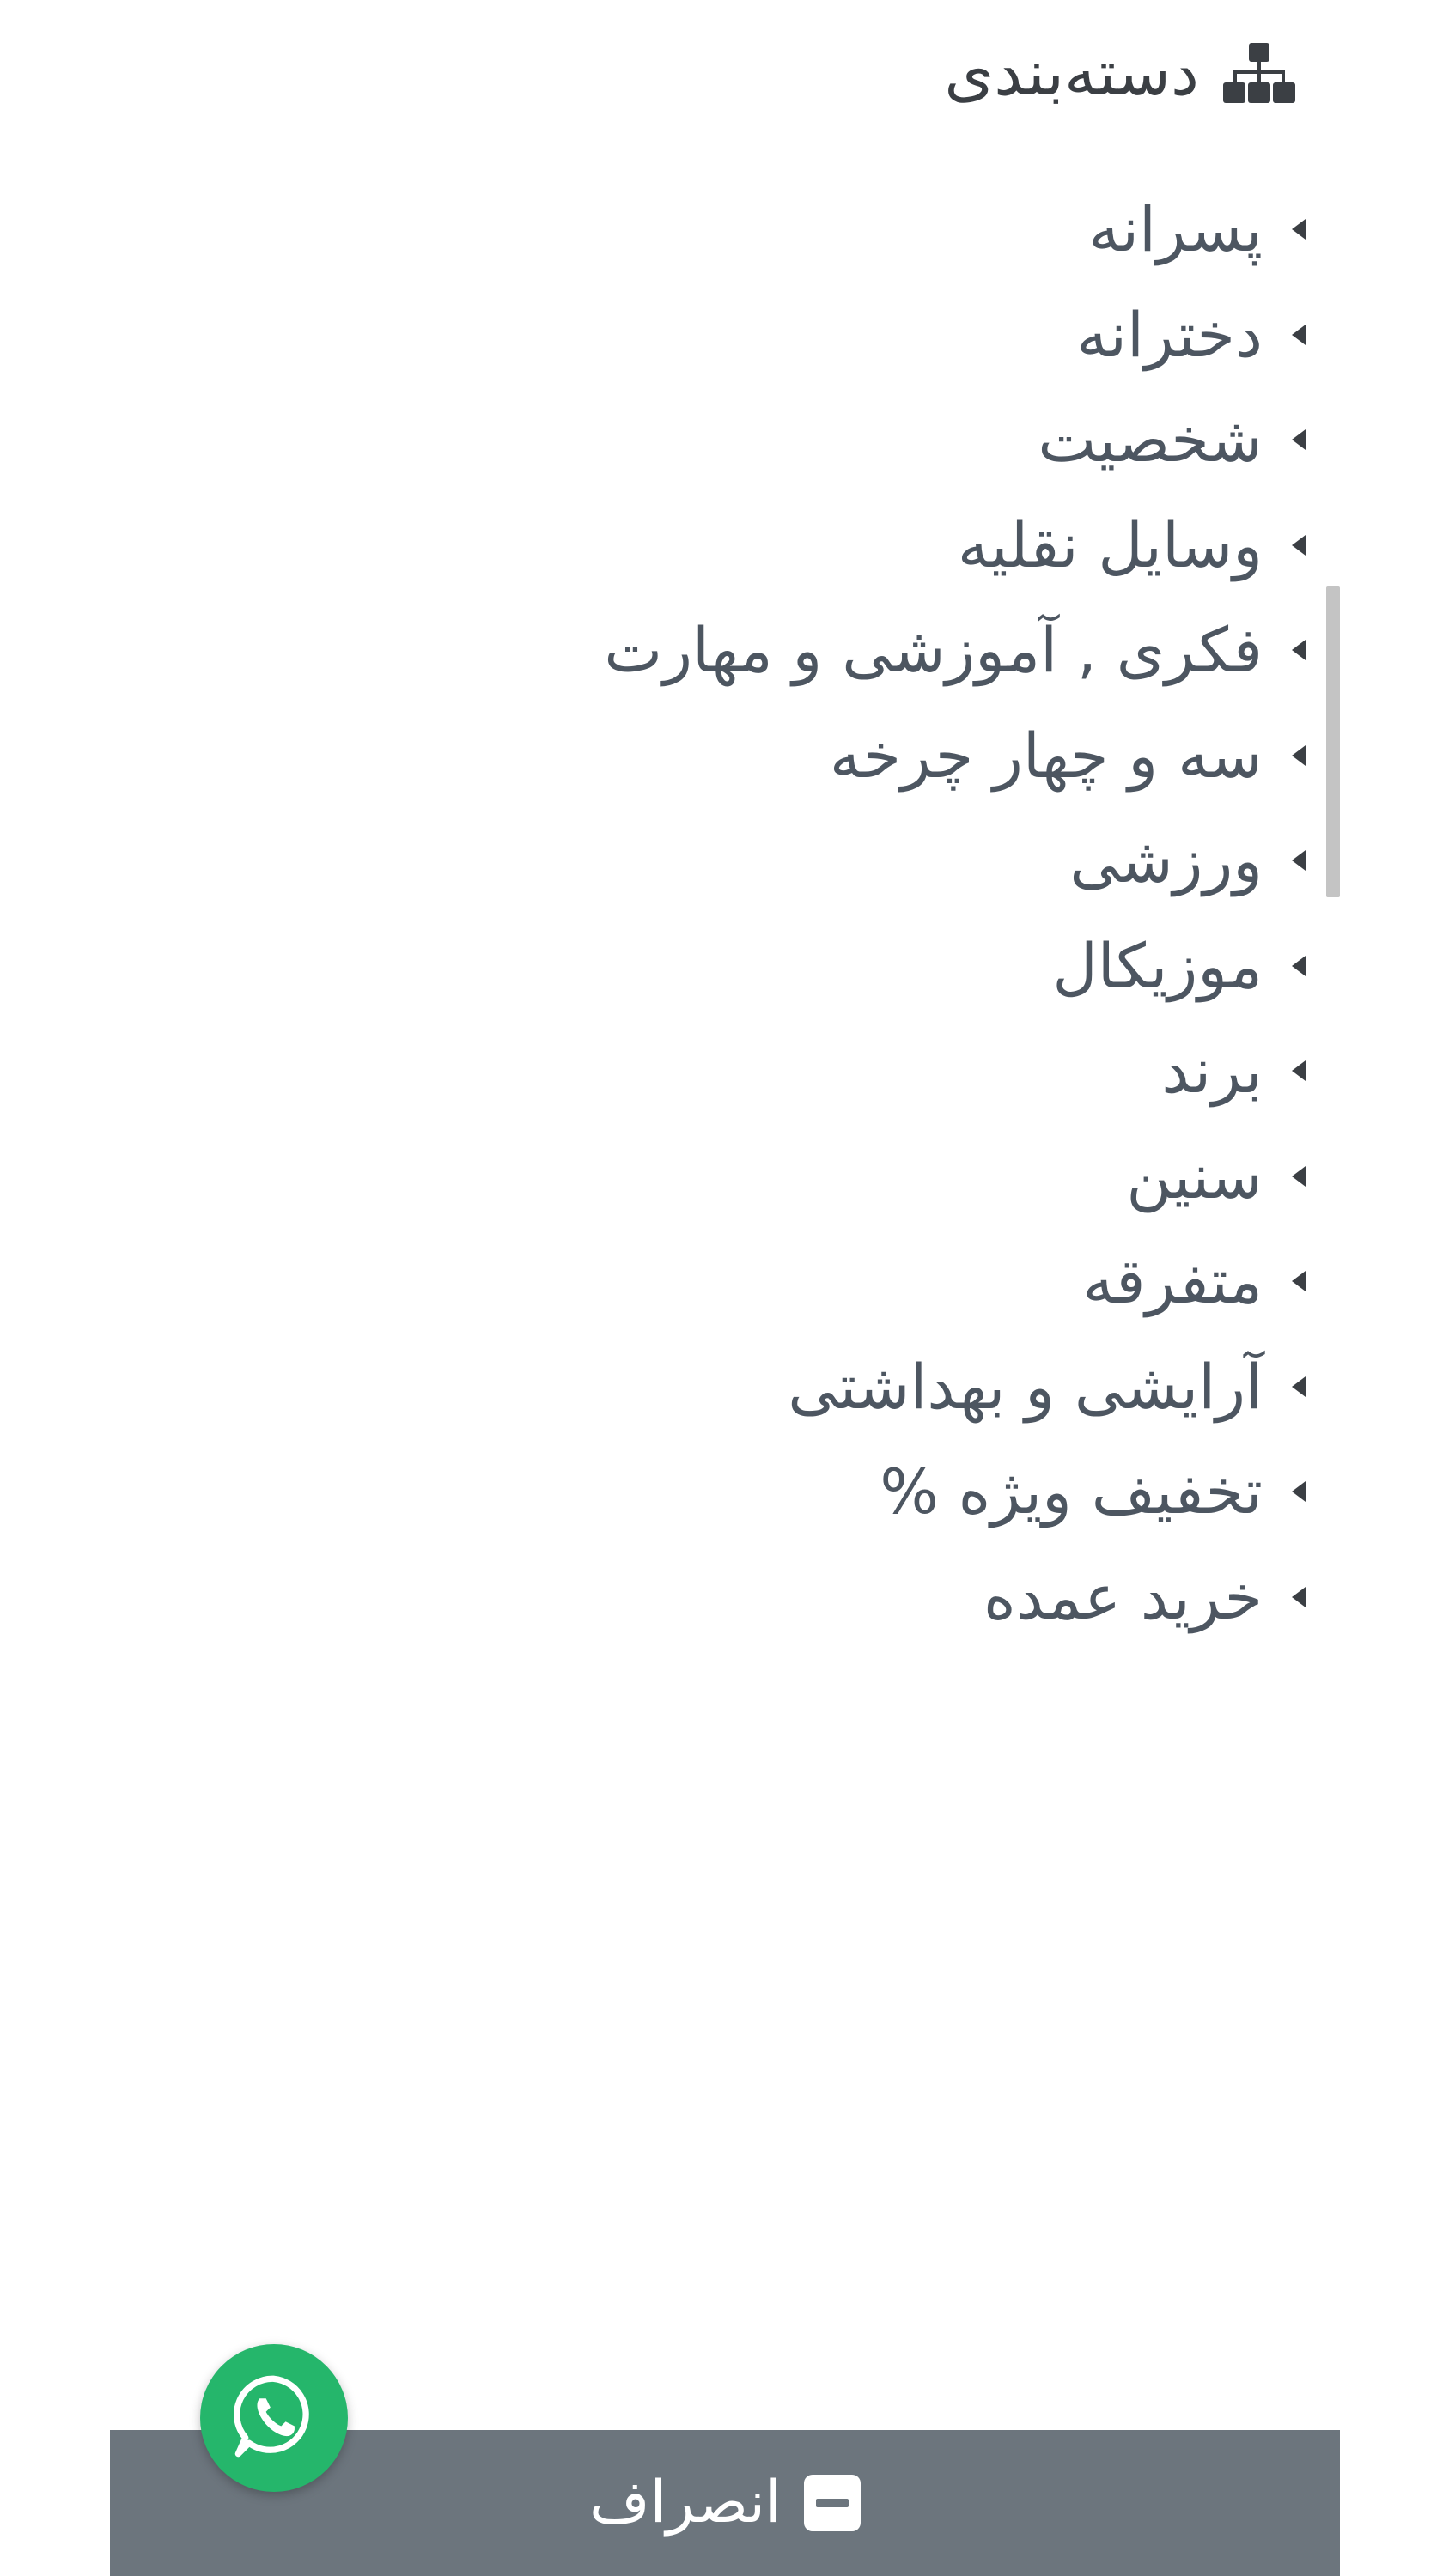 The image size is (1449, 2576). What do you see at coordinates (1157, 965) in the screenshot?
I see `category-label: موزیکال` at bounding box center [1157, 965].